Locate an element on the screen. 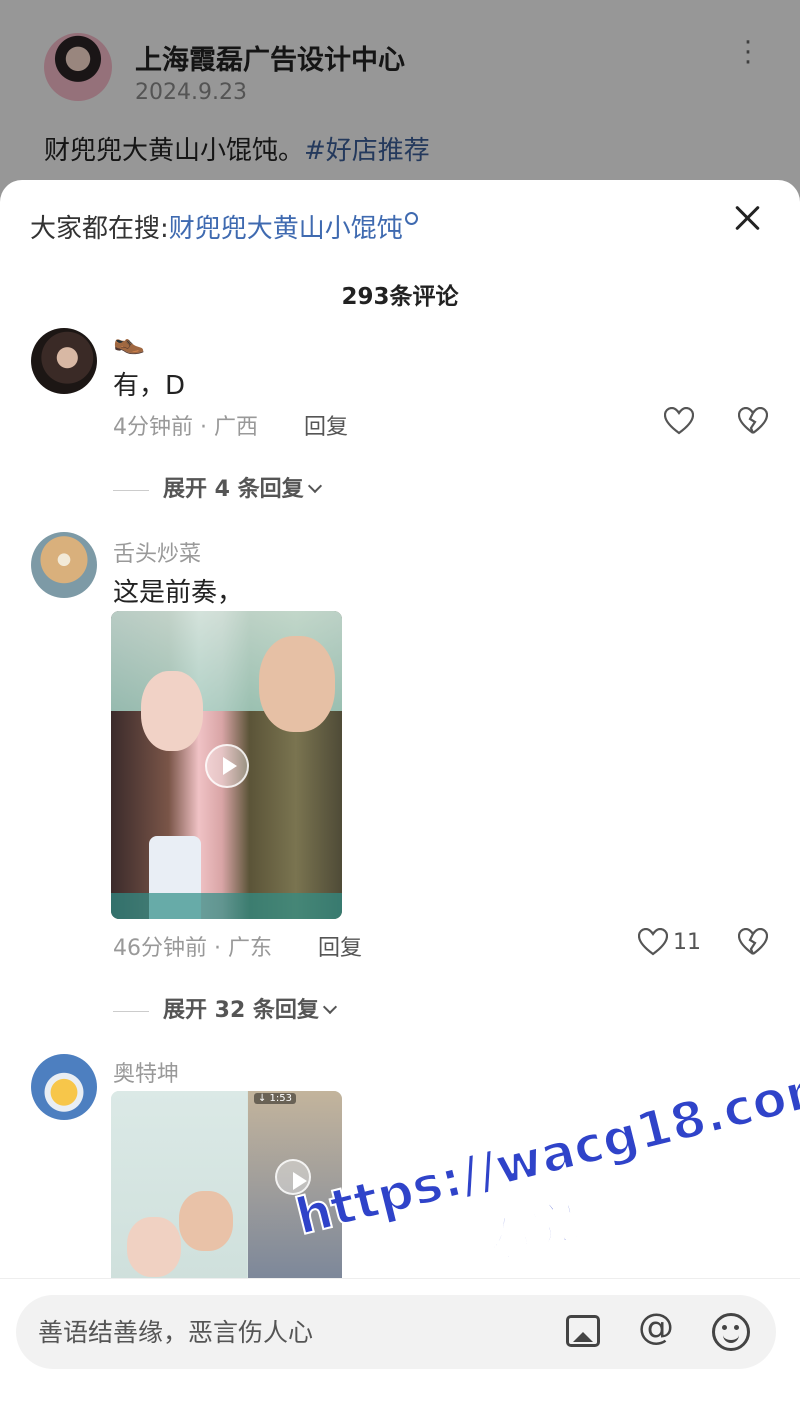  close-button is located at coordinates (748, 218).